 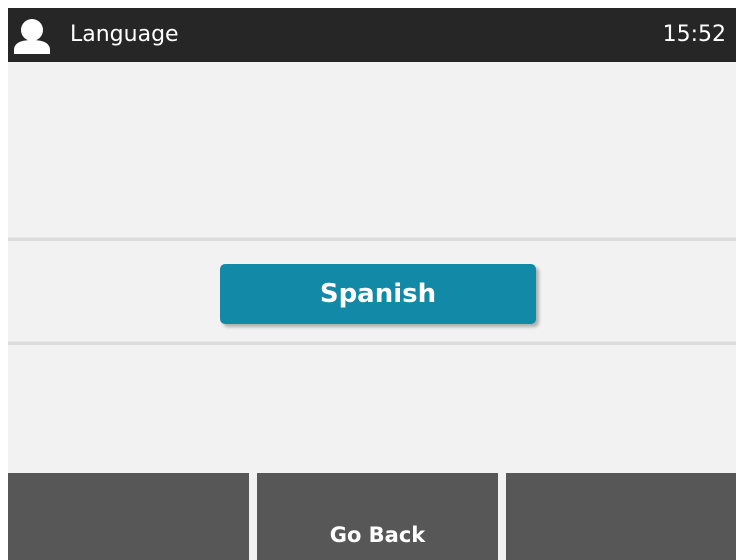 What do you see at coordinates (694, 34) in the screenshot?
I see `clock-time: 15:52` at bounding box center [694, 34].